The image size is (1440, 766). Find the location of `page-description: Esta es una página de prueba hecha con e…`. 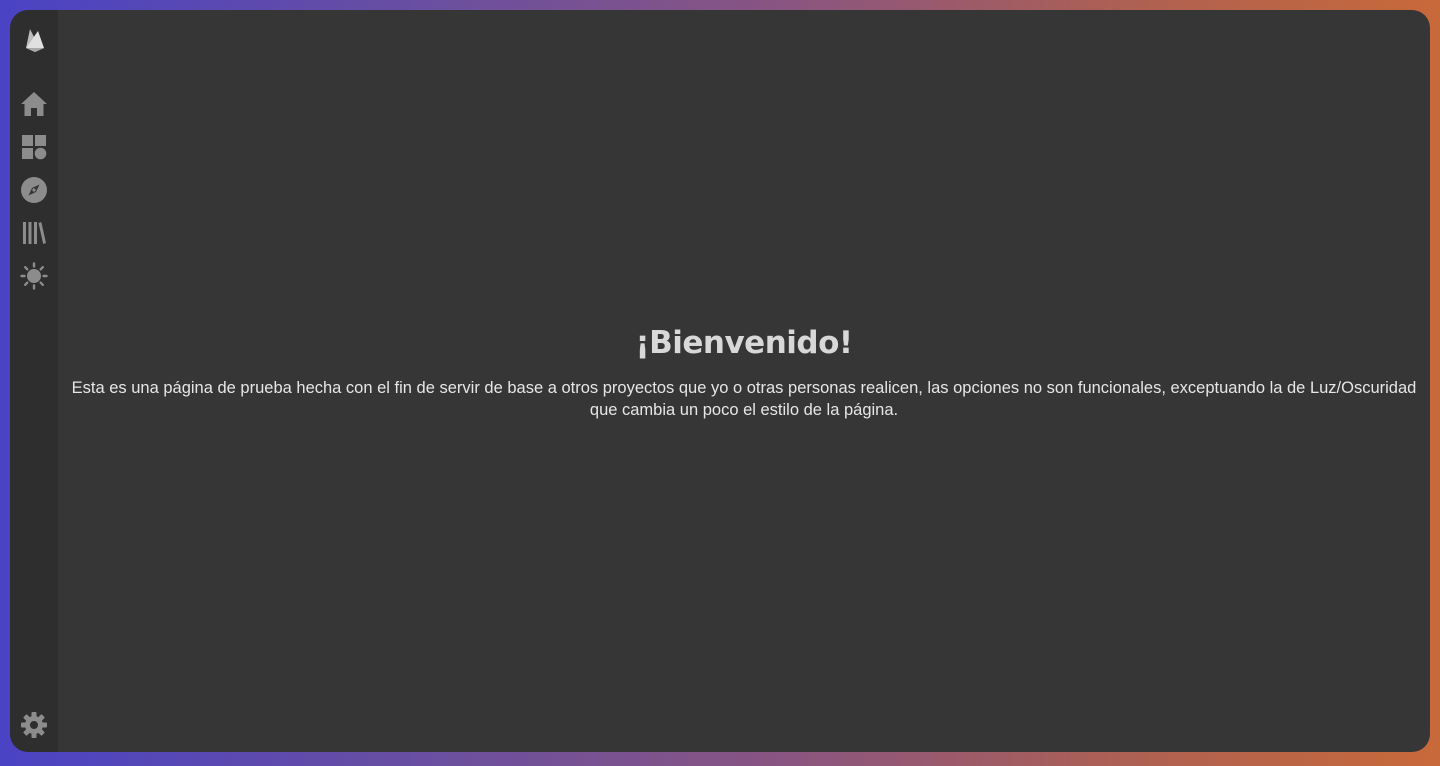

page-description: Esta es una página de prueba hecha con e… is located at coordinates (744, 399).